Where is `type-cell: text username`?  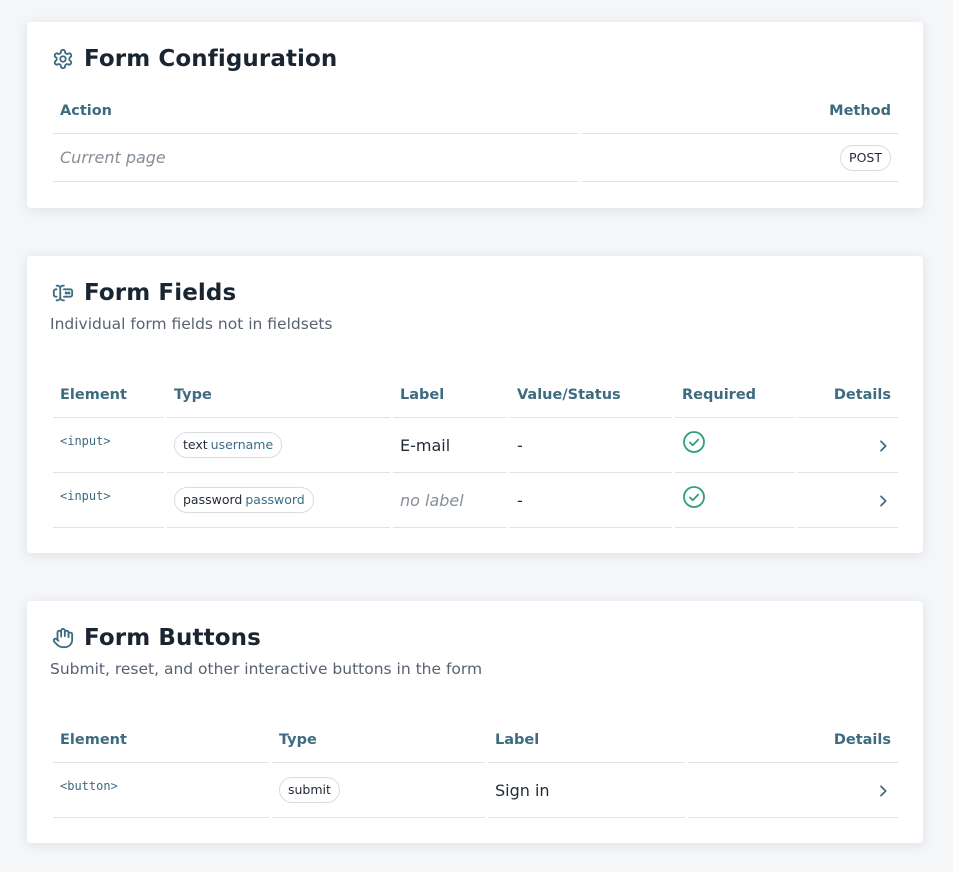
type-cell: text username is located at coordinates (278, 445).